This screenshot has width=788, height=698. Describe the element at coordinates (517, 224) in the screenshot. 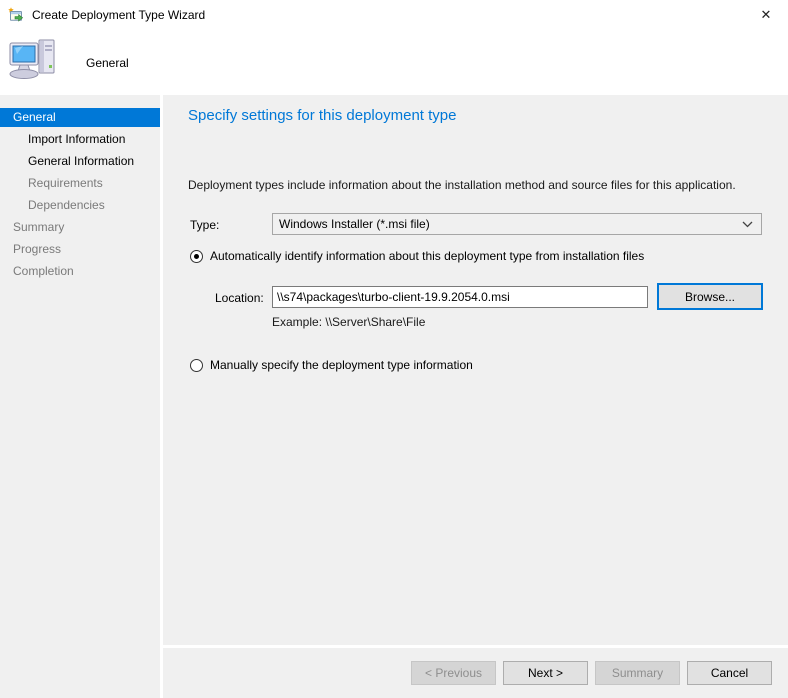

I see `type-select: Windows Installer (*.msi file)` at that location.